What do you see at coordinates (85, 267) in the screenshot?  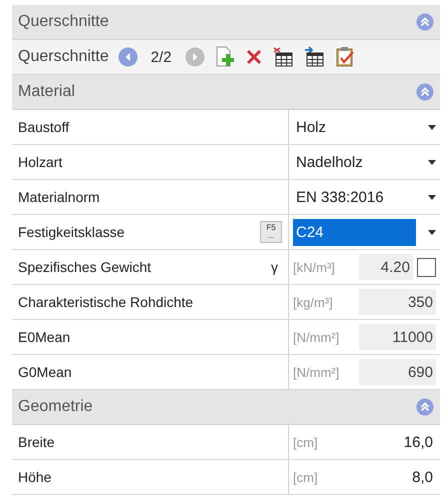 I see `property-label: Spezifisches Gewicht` at bounding box center [85, 267].